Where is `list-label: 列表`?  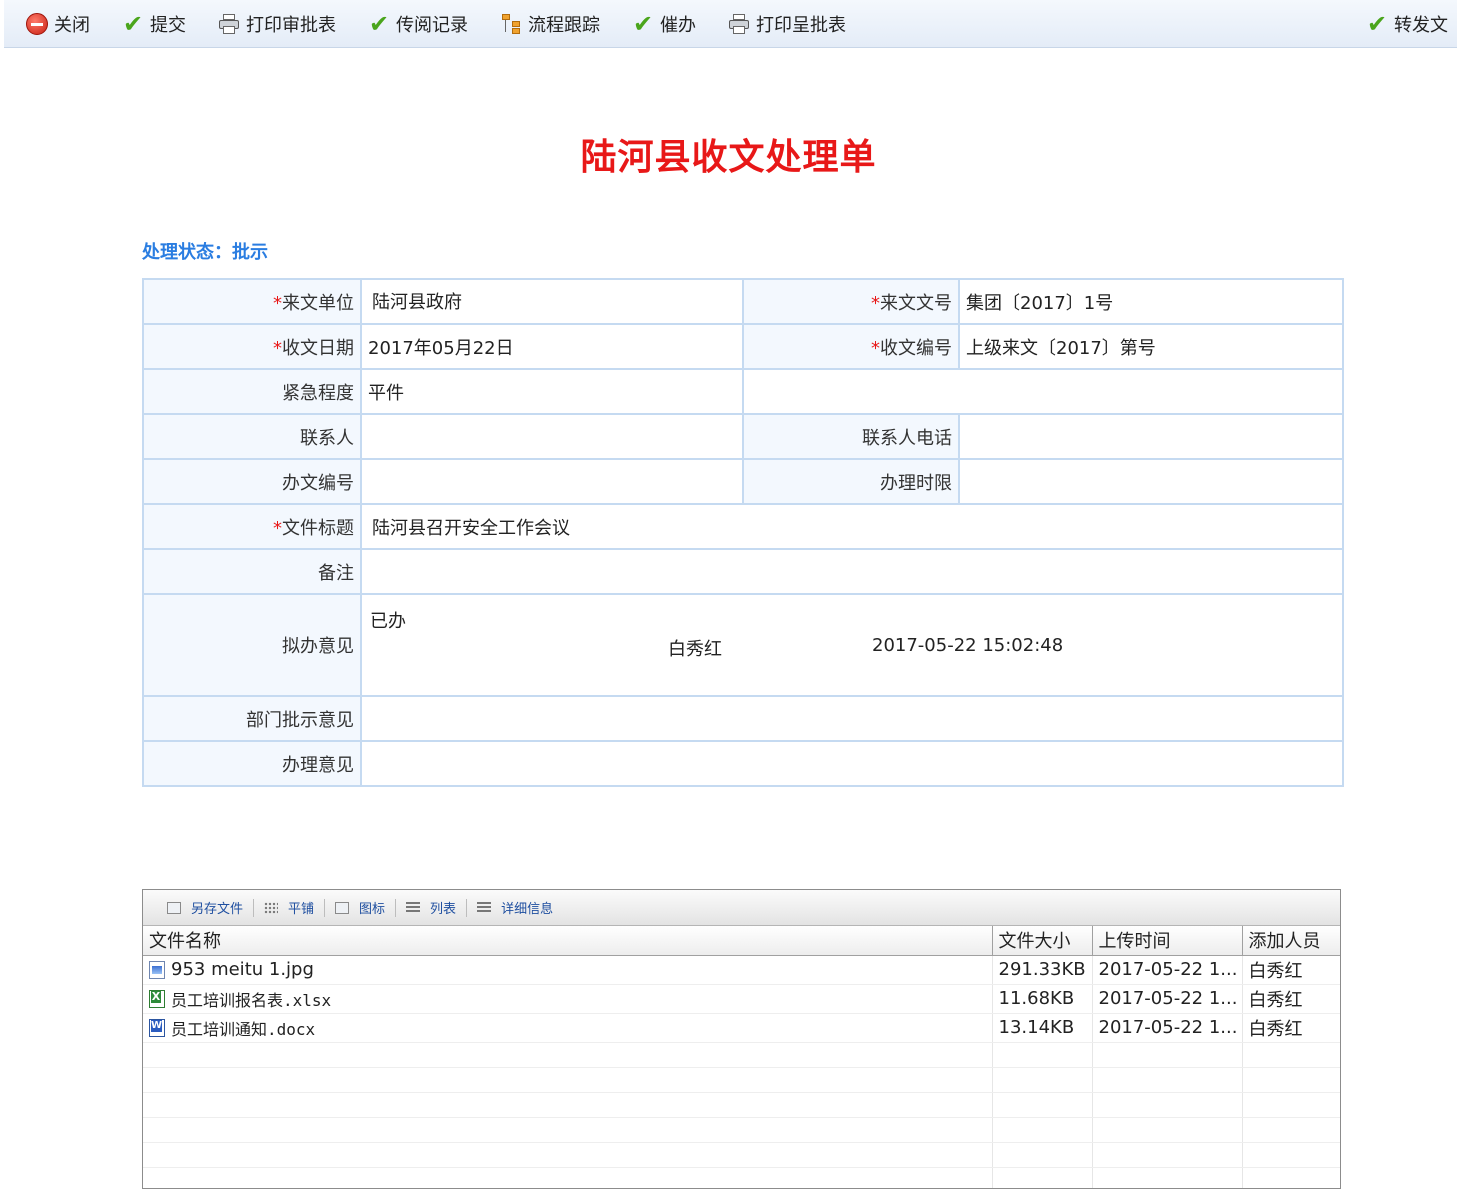
list-label: 列表 is located at coordinates (443, 909).